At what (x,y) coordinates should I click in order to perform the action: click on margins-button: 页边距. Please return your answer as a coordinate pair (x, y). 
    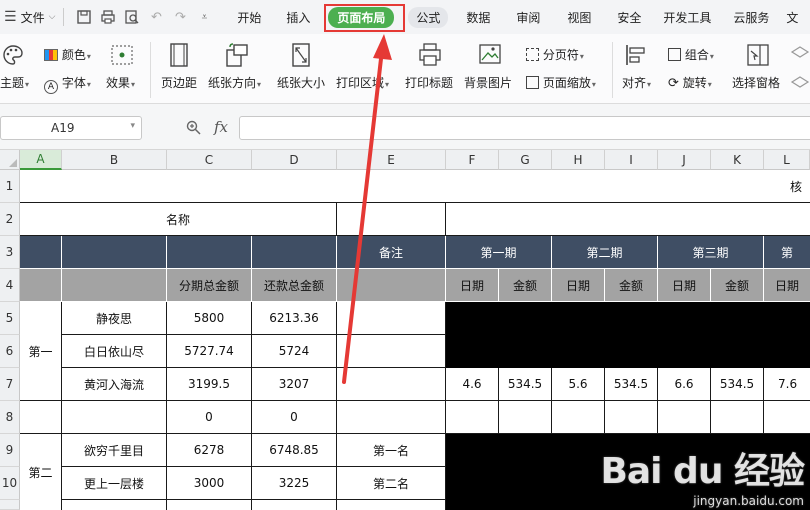
    Looking at the image, I should click on (179, 82).